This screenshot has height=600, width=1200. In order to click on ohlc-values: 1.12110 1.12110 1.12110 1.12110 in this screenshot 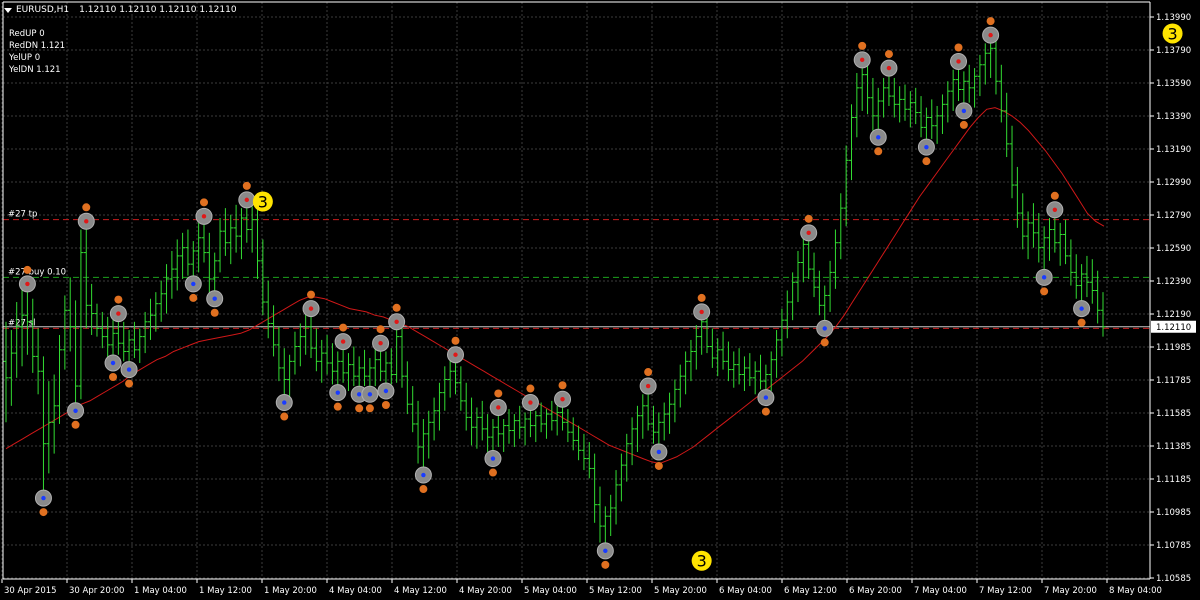, I will do `click(158, 10)`.